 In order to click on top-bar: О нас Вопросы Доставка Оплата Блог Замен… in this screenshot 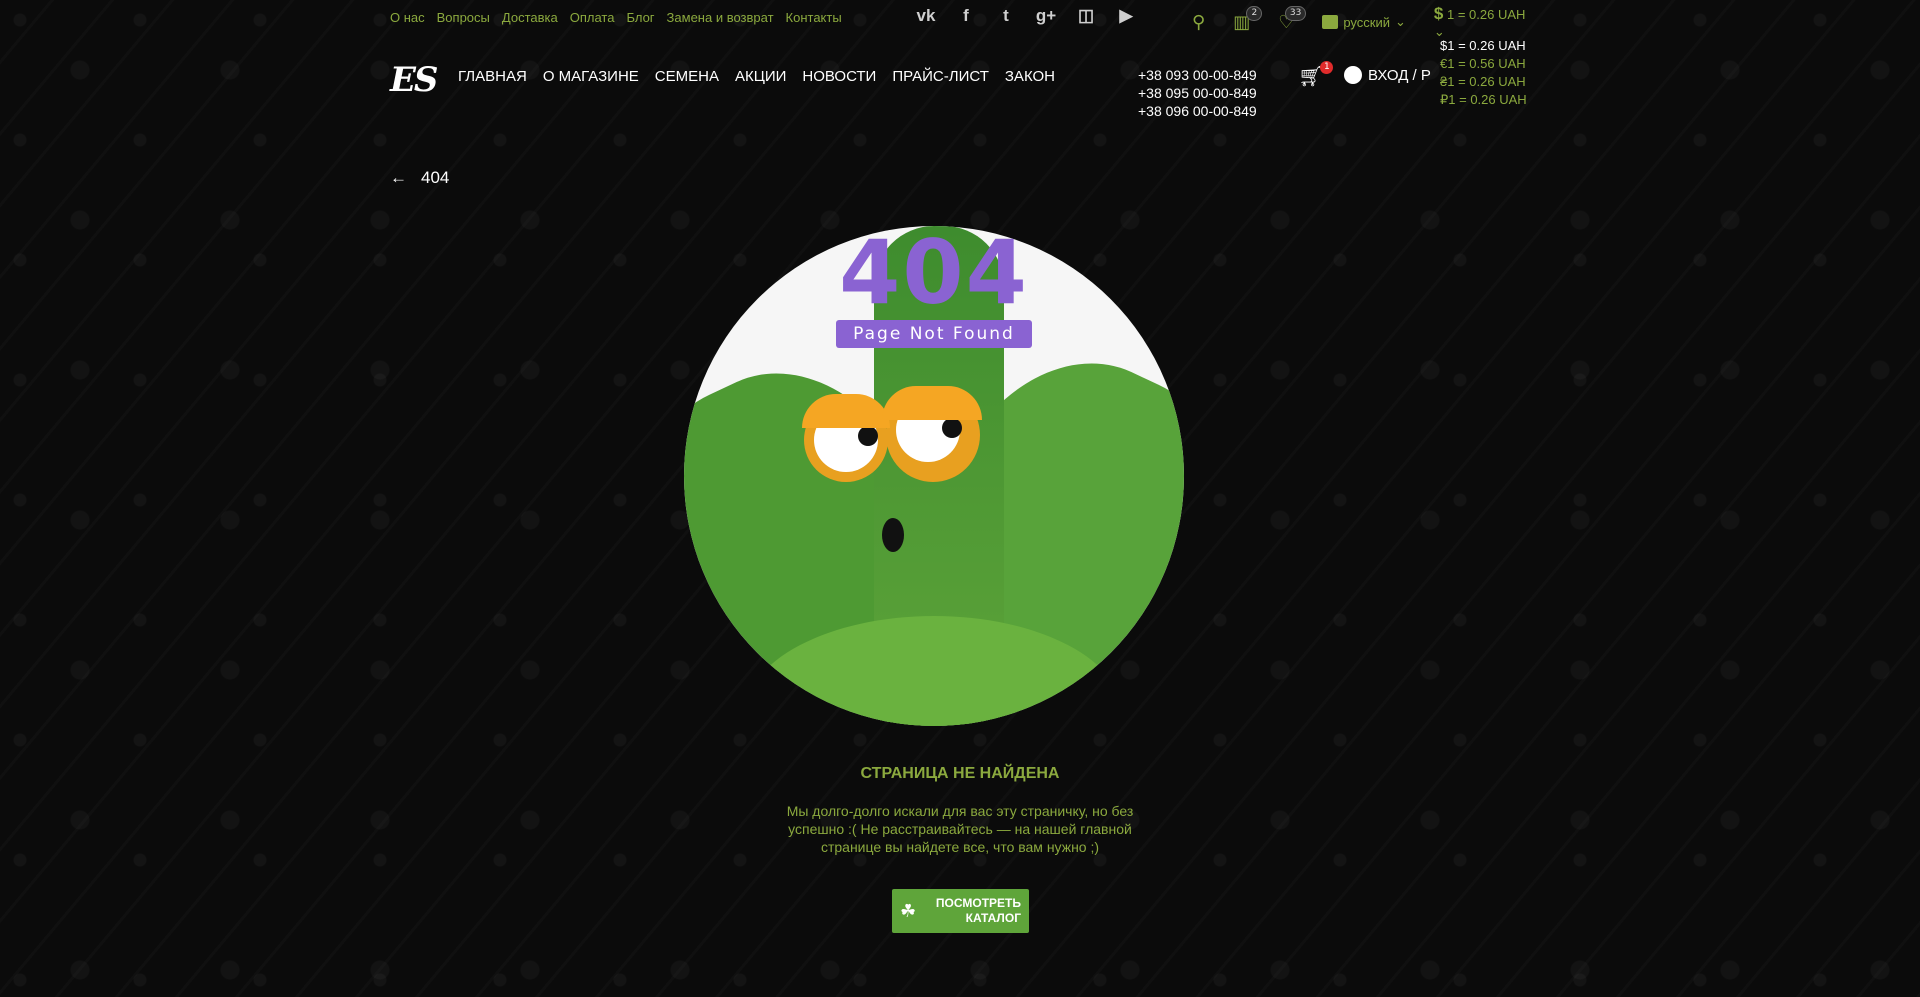, I will do `click(961, 19)`.